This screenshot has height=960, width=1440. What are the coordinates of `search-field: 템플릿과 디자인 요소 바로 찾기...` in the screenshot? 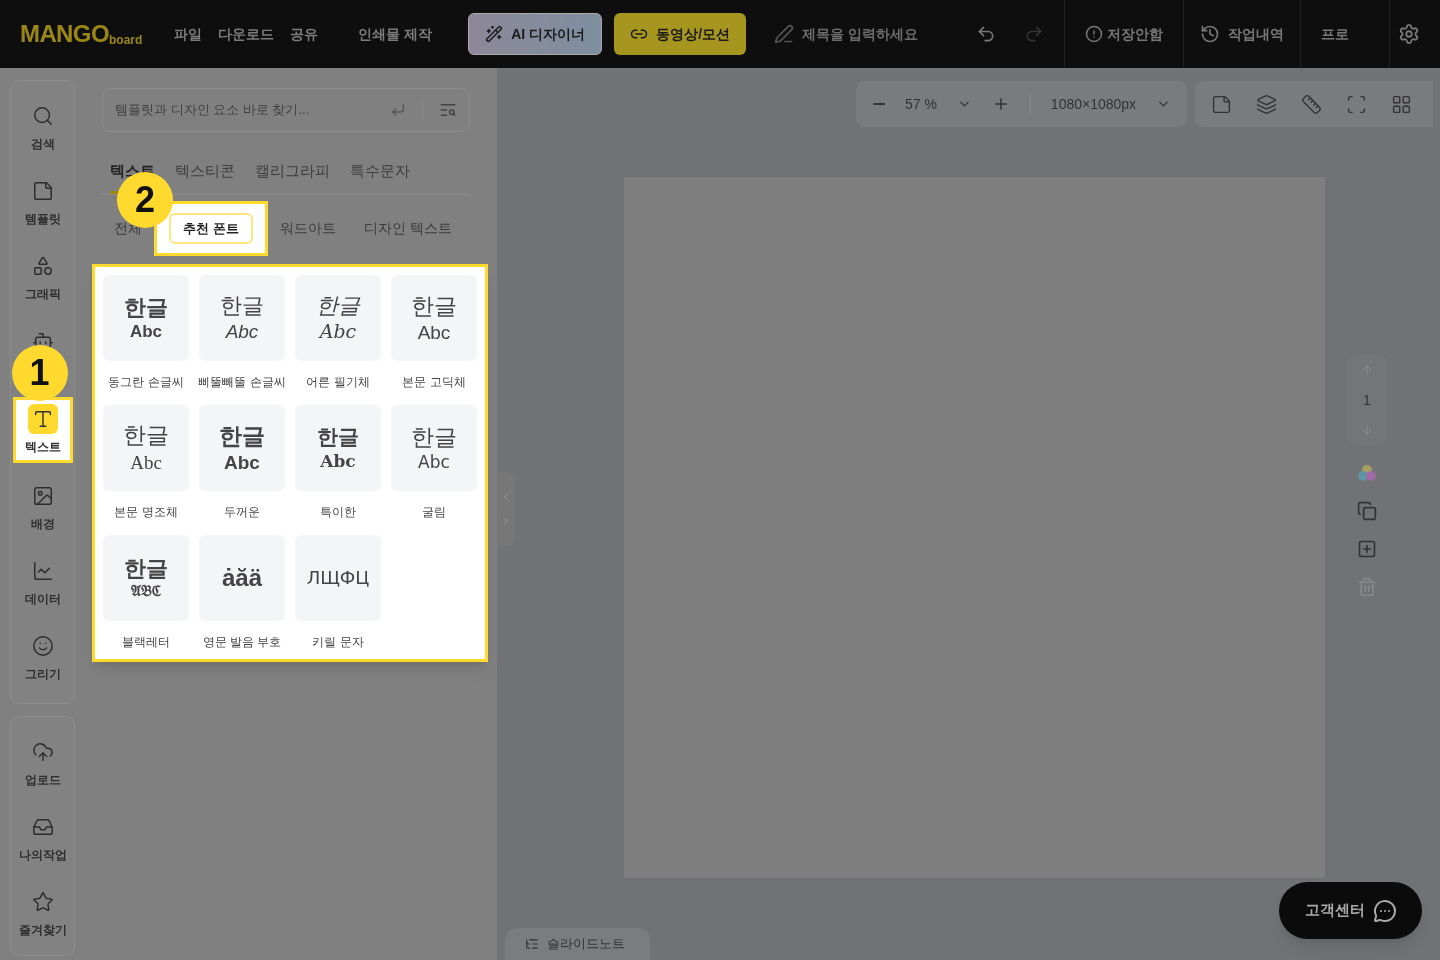 It's located at (248, 110).